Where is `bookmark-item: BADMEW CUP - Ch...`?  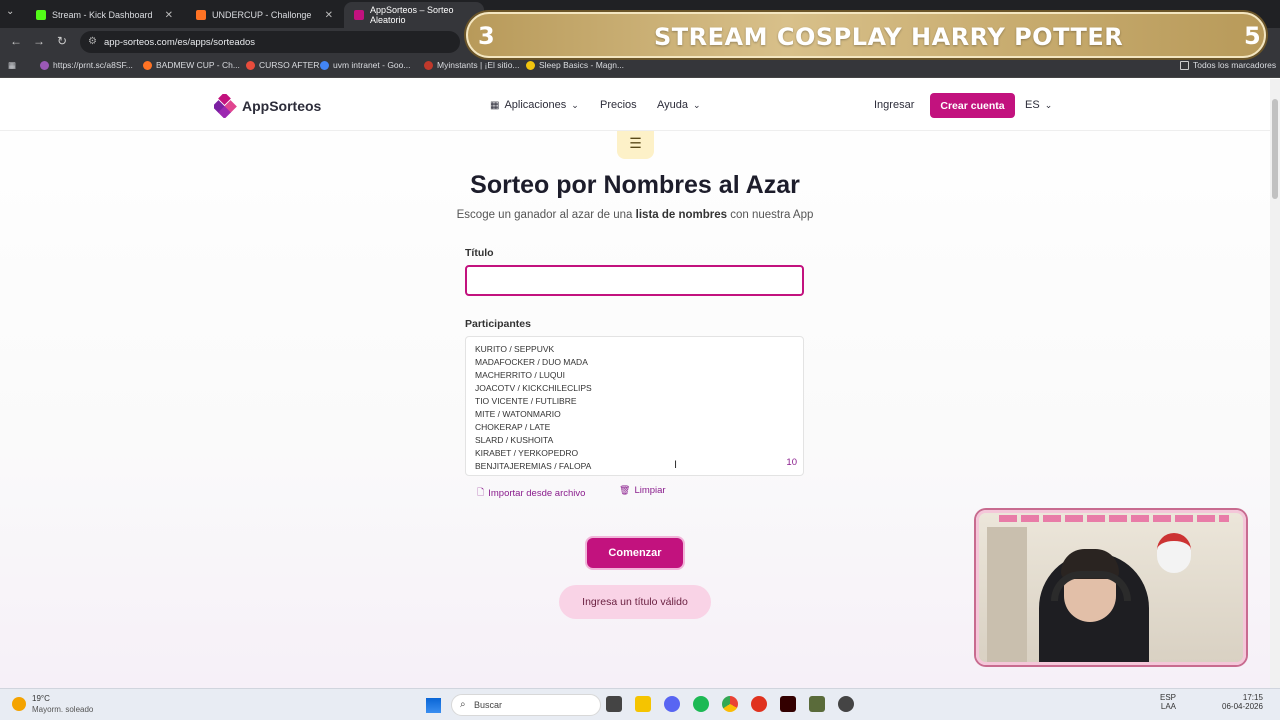 bookmark-item: BADMEW CUP - Ch... is located at coordinates (191, 65).